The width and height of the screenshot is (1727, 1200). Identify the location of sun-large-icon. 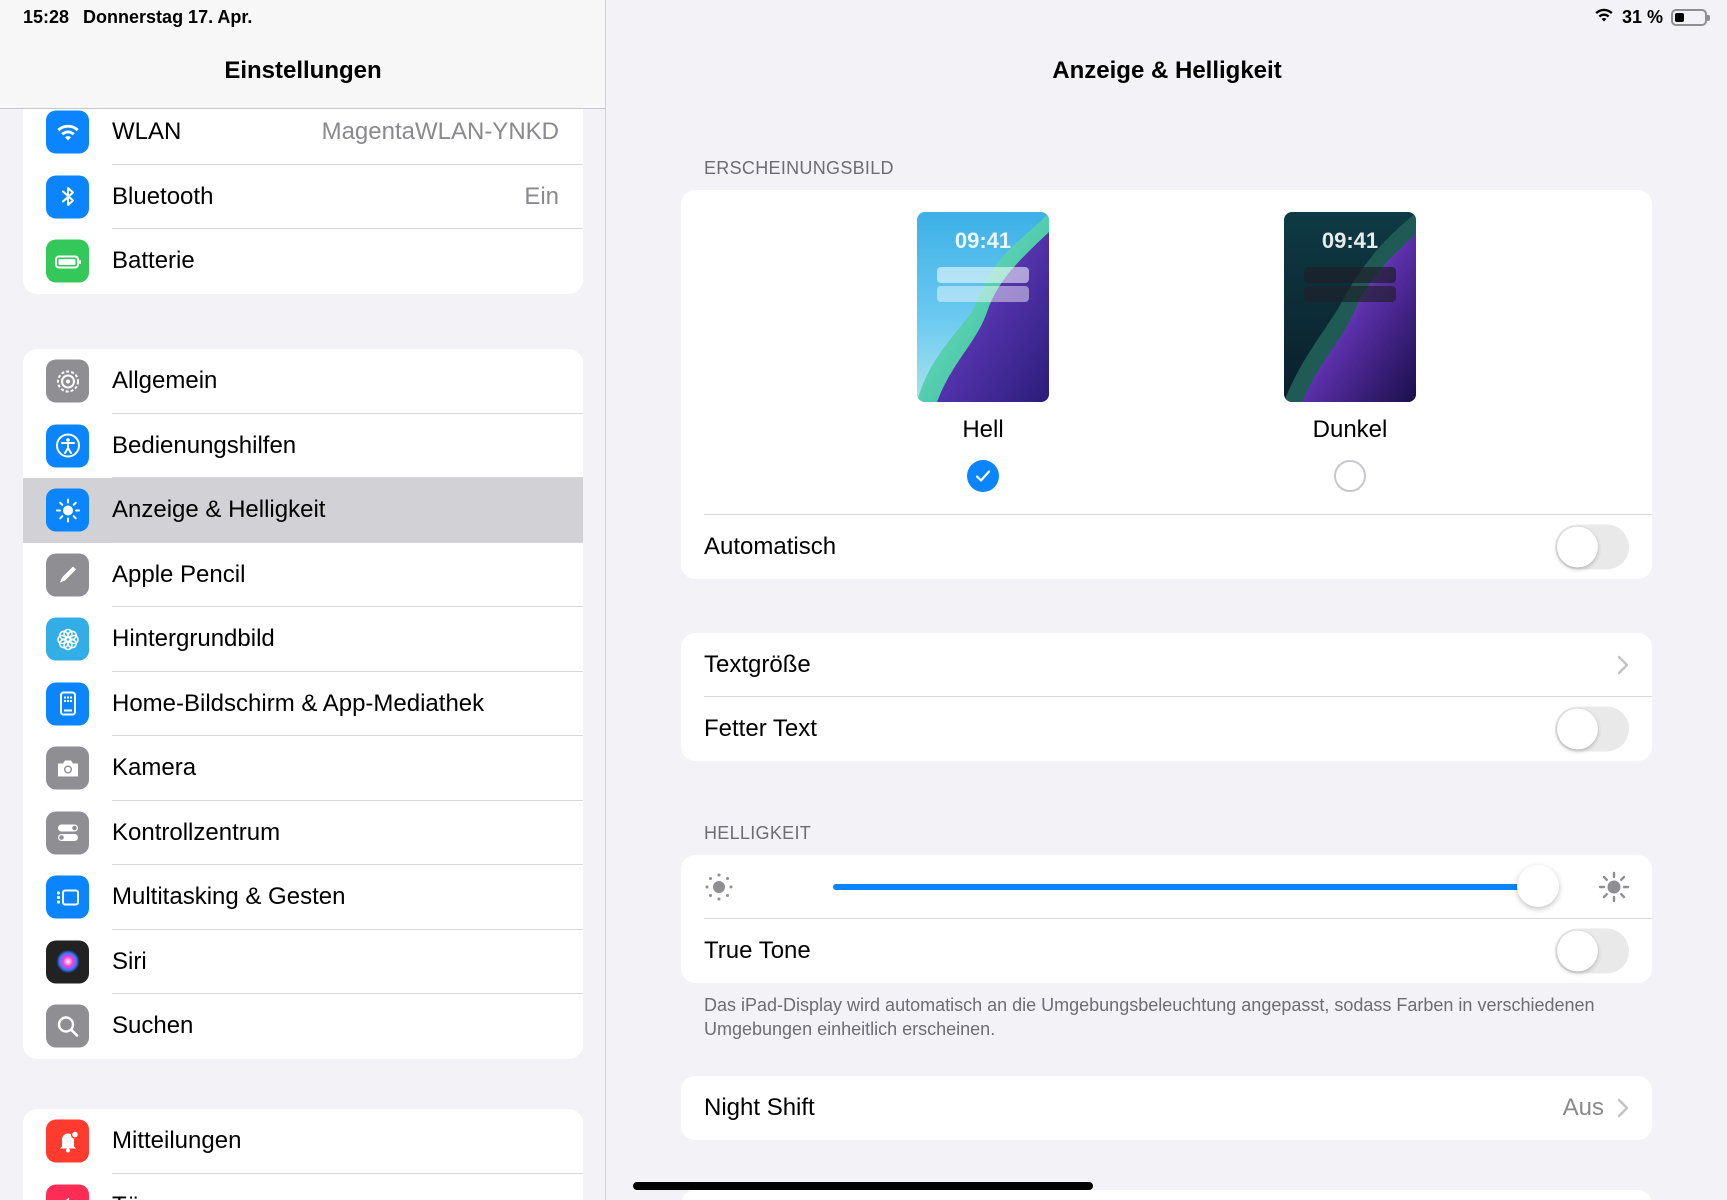
(1614, 887).